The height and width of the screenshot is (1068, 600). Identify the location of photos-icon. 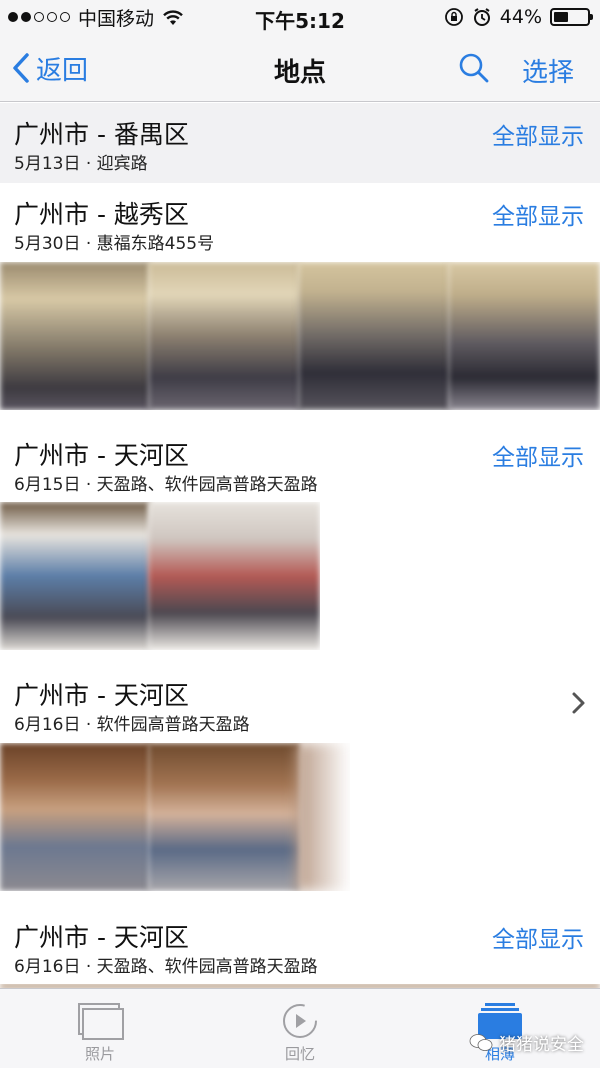
(101, 1021).